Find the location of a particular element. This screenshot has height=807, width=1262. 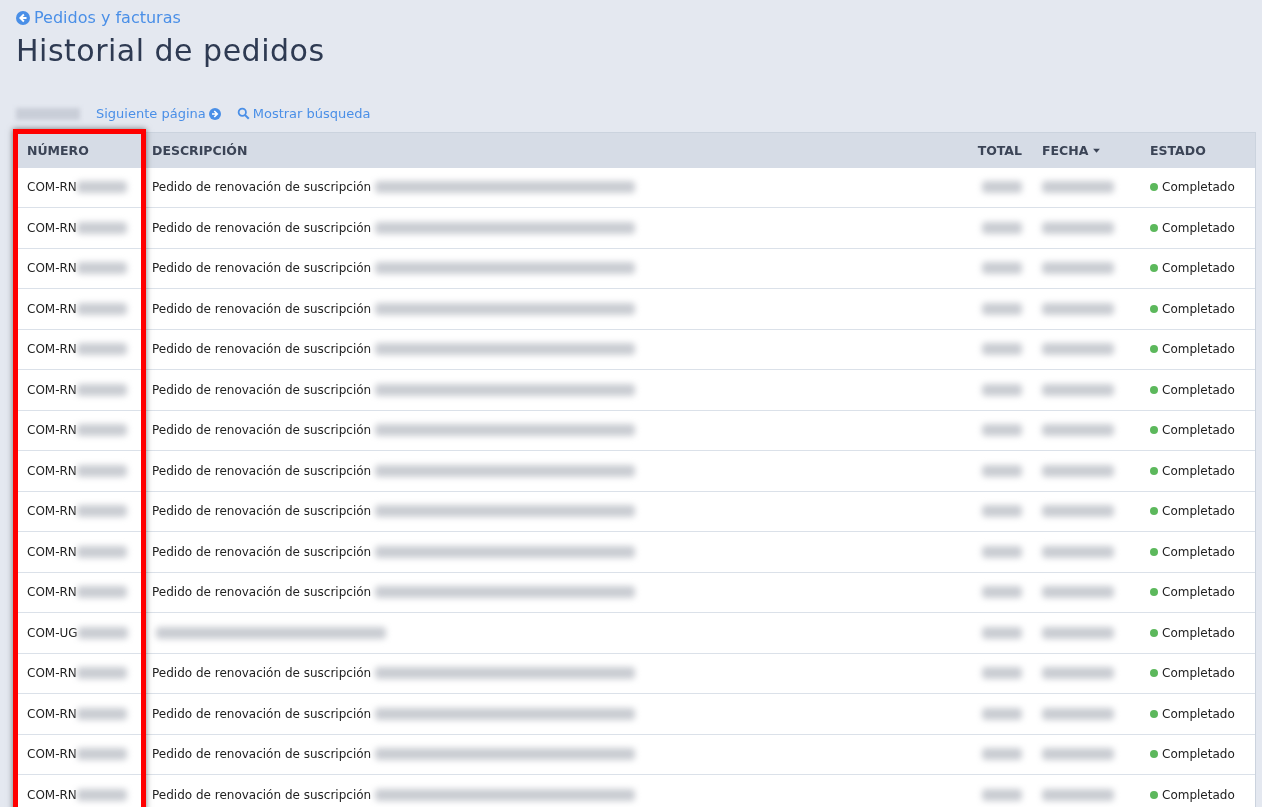

column-header: TOTAL is located at coordinates (991, 150).